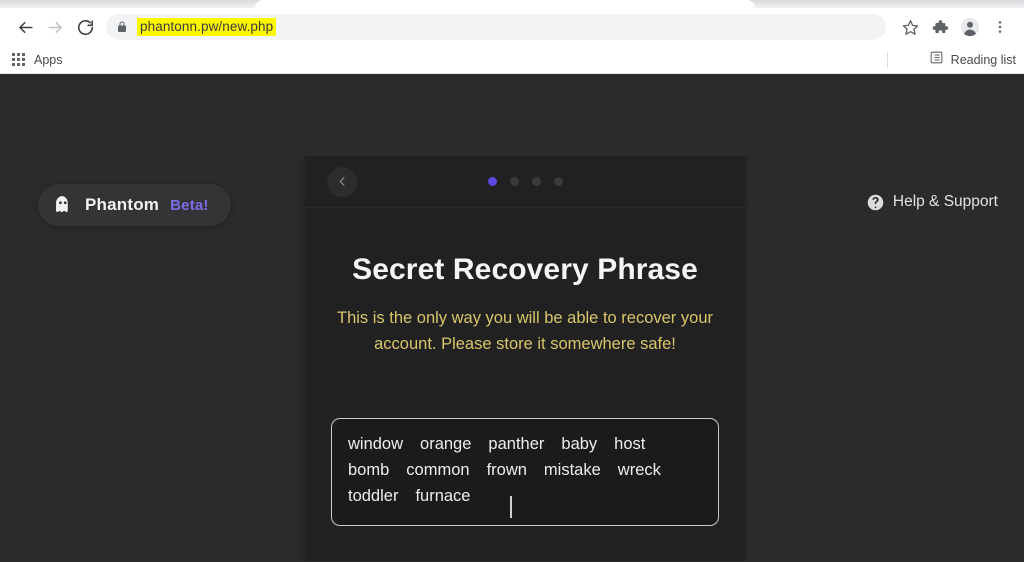  What do you see at coordinates (376, 444) in the screenshot?
I see `seed-word: window` at bounding box center [376, 444].